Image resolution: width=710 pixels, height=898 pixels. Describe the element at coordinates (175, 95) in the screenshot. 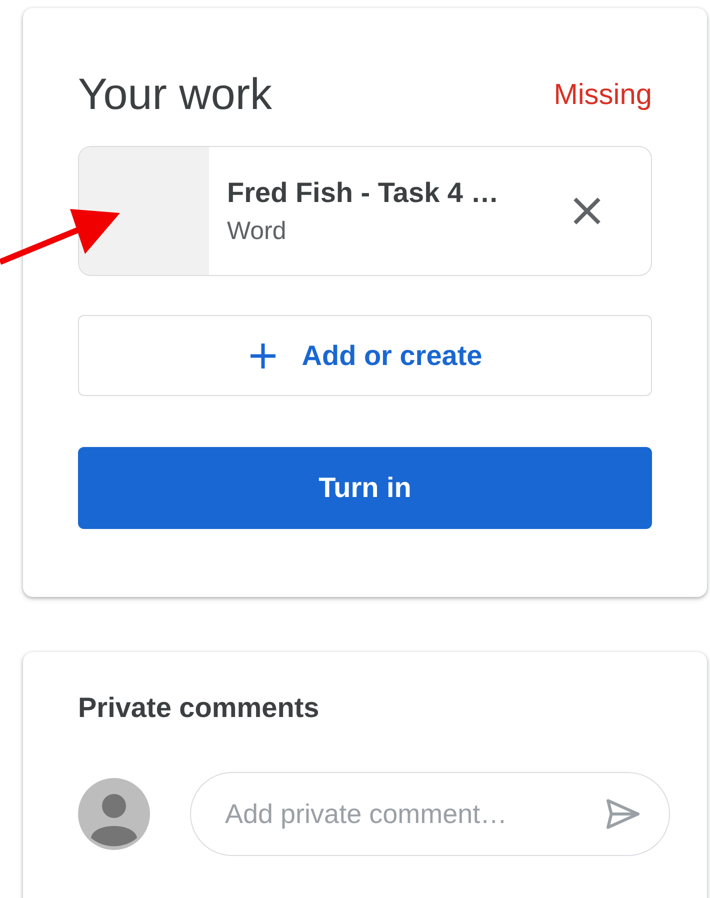

I see `card-title: Your work` at that location.